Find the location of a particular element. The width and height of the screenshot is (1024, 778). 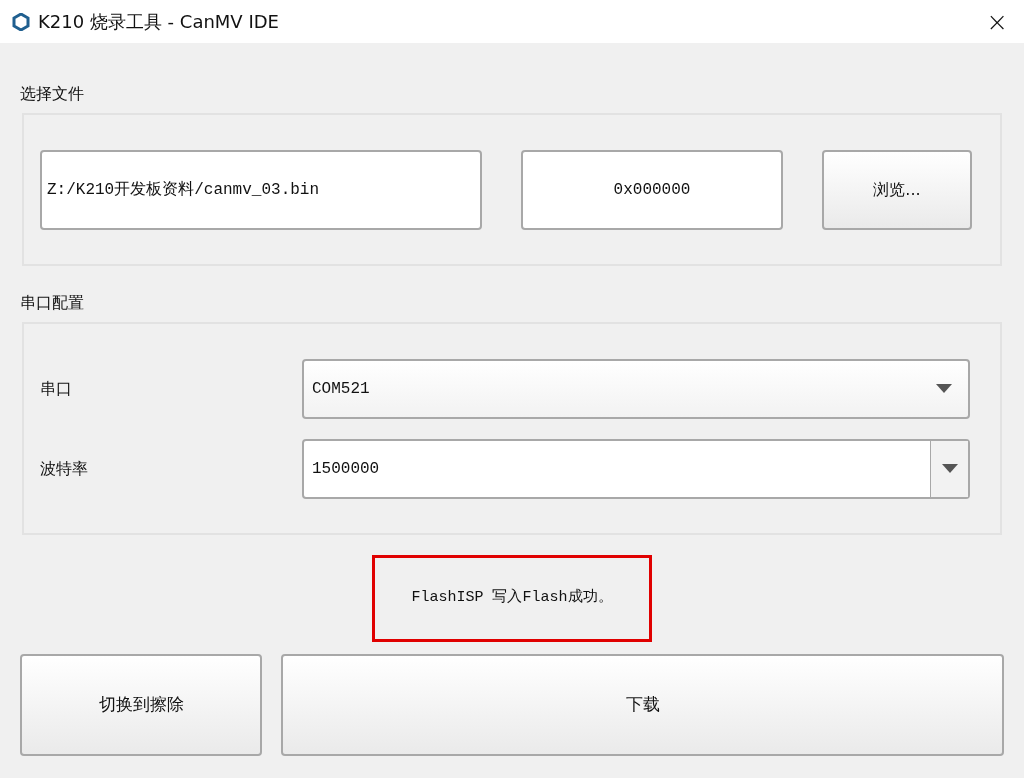

close-button: × is located at coordinates (997, 21).